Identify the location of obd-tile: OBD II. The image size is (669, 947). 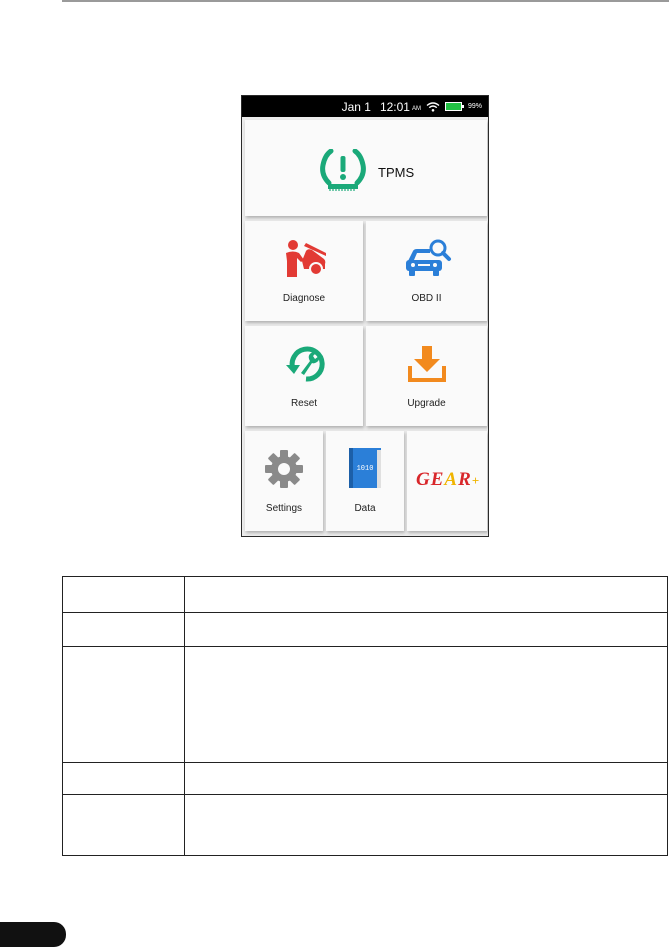
(426, 271).